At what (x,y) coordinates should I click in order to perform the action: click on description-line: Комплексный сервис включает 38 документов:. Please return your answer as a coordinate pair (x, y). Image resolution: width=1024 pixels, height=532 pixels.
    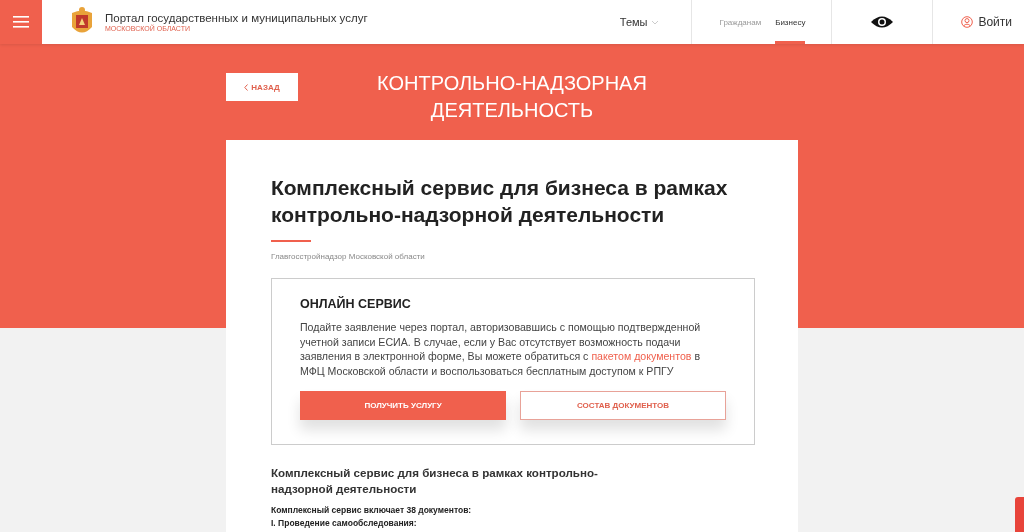
    Looking at the image, I should click on (372, 510).